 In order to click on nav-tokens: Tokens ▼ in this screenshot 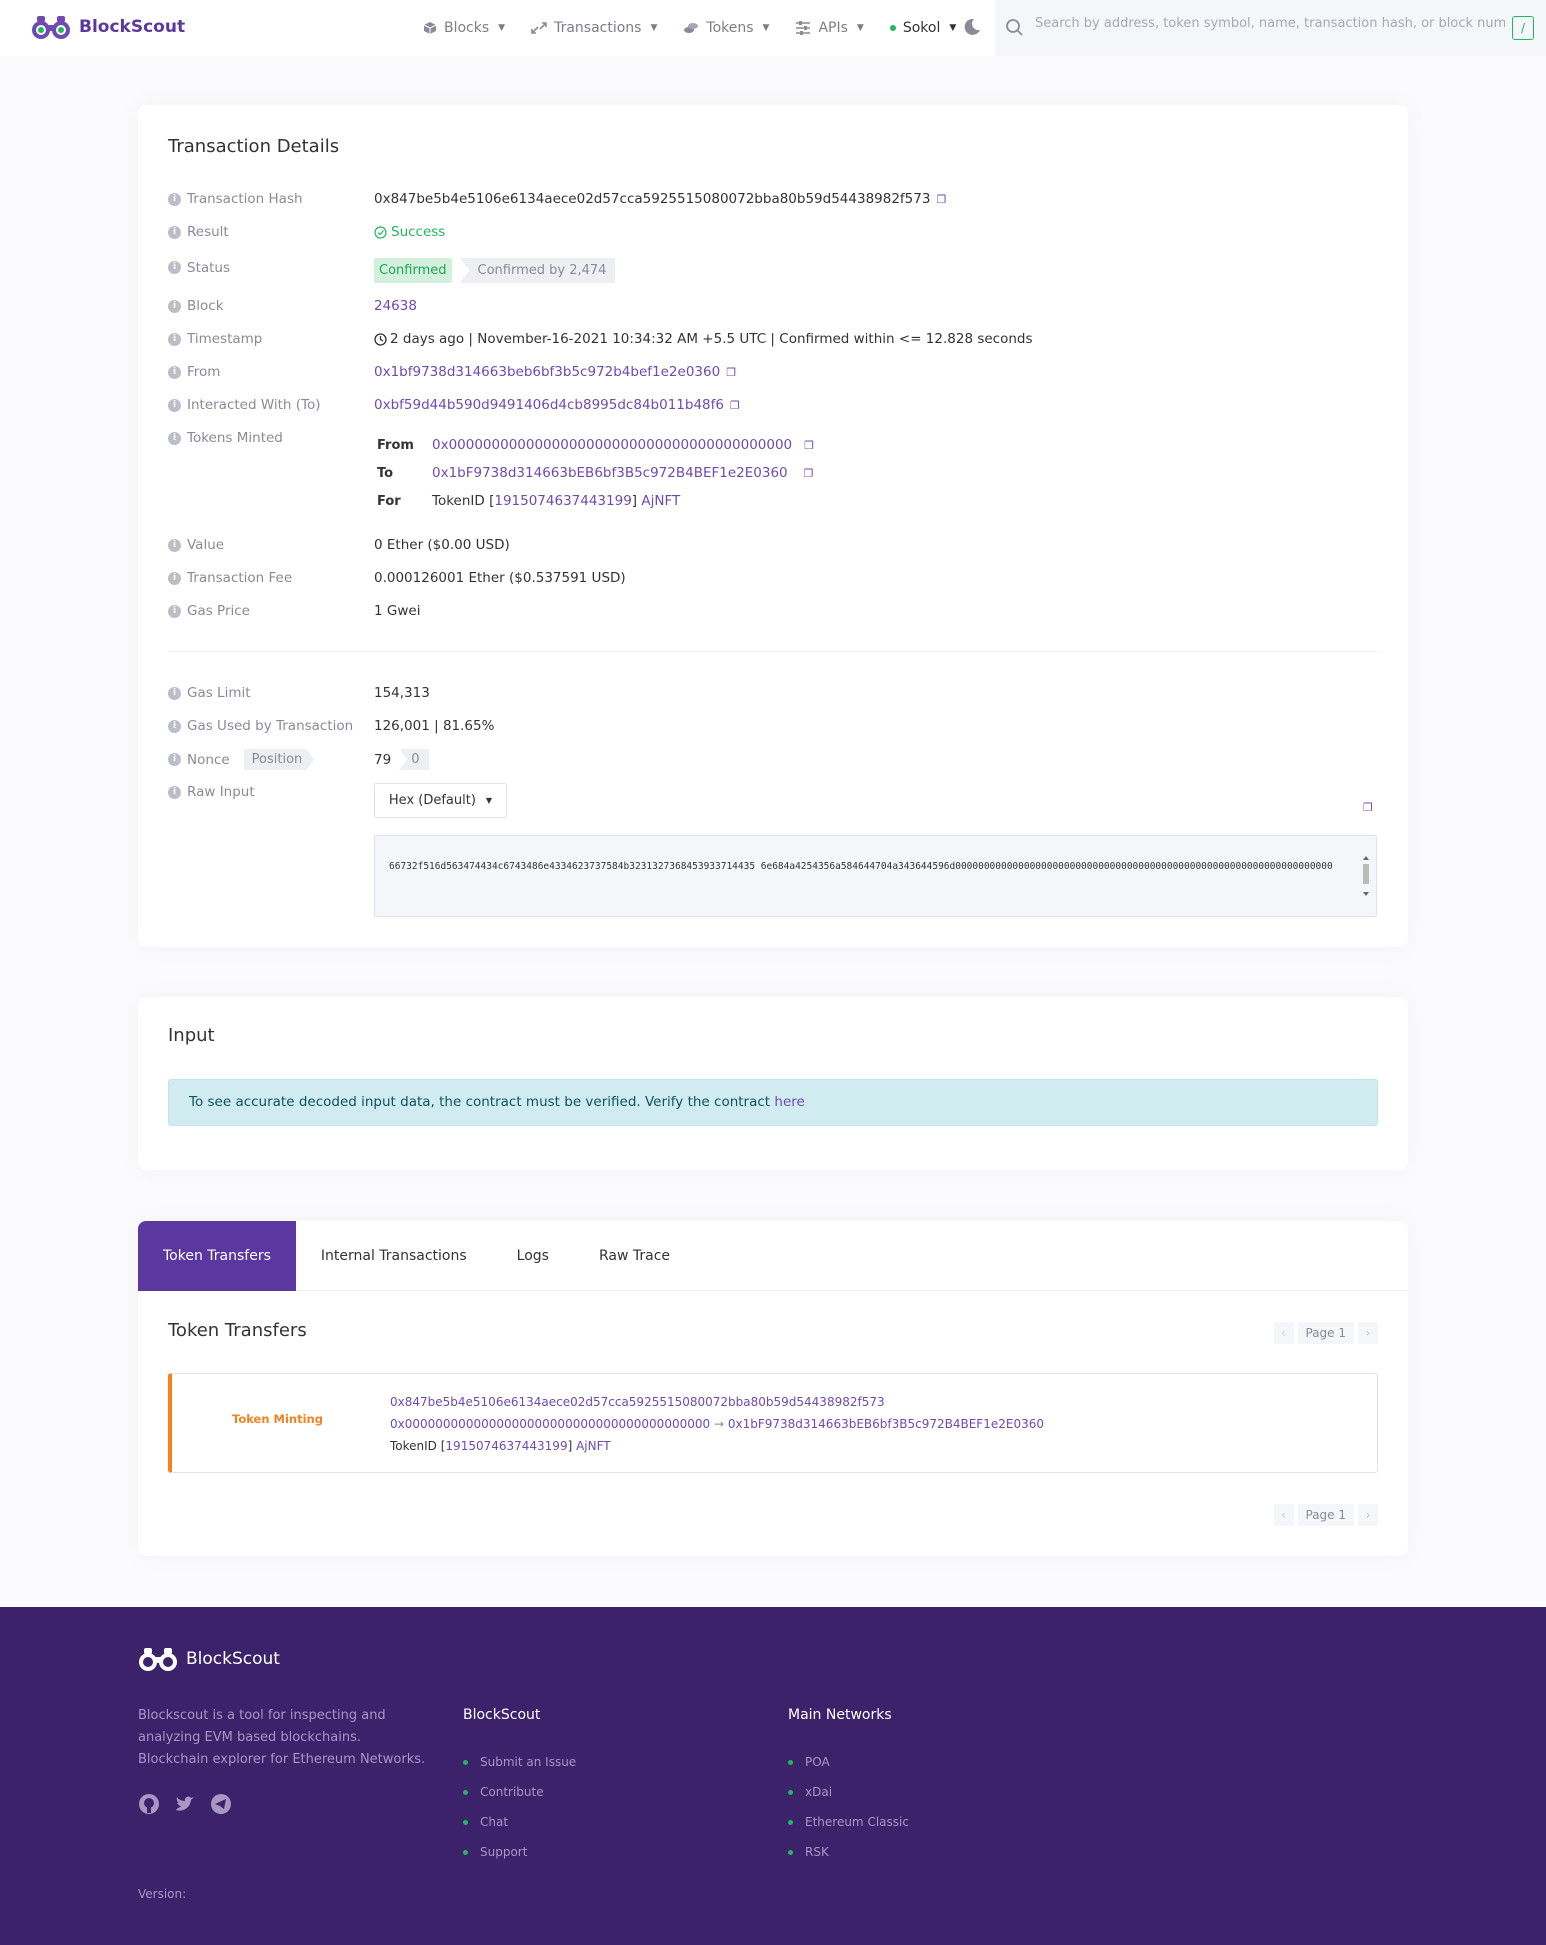, I will do `click(726, 28)`.